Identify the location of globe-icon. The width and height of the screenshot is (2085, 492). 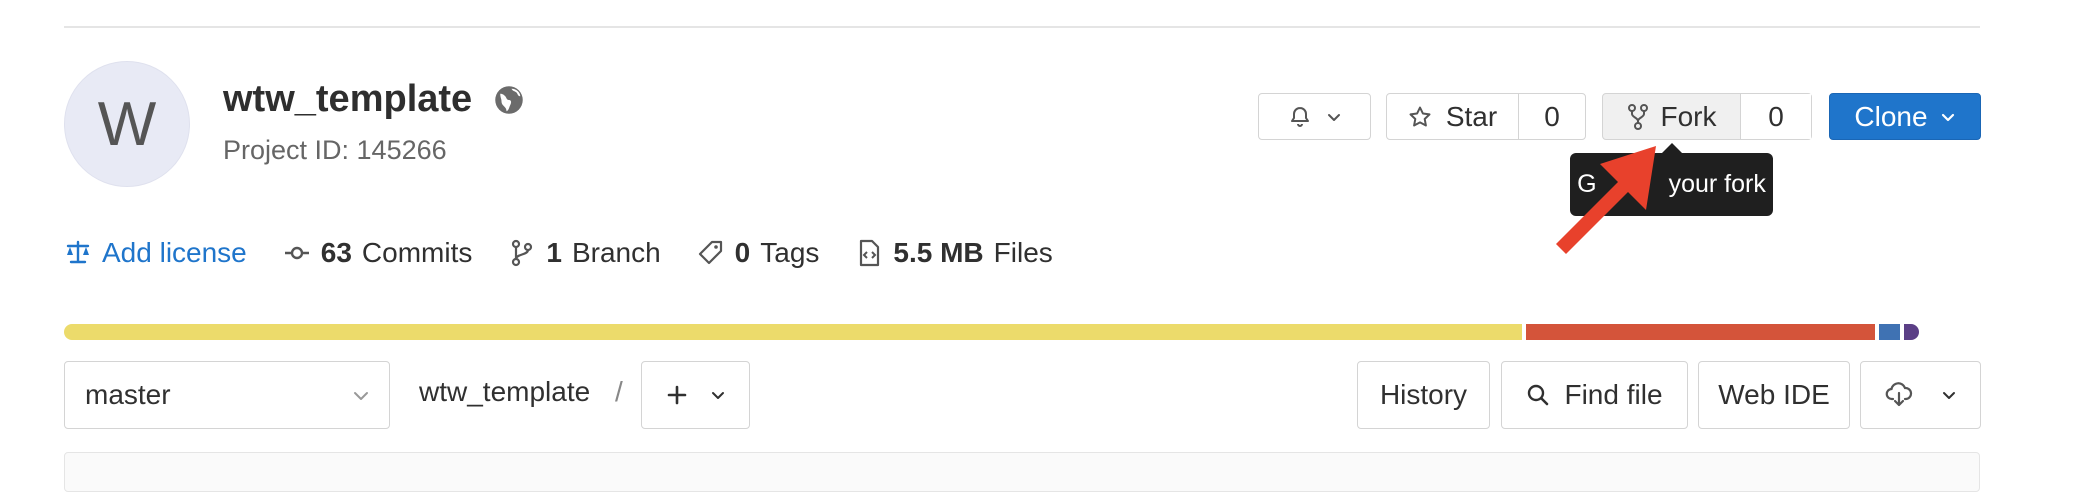
(509, 99).